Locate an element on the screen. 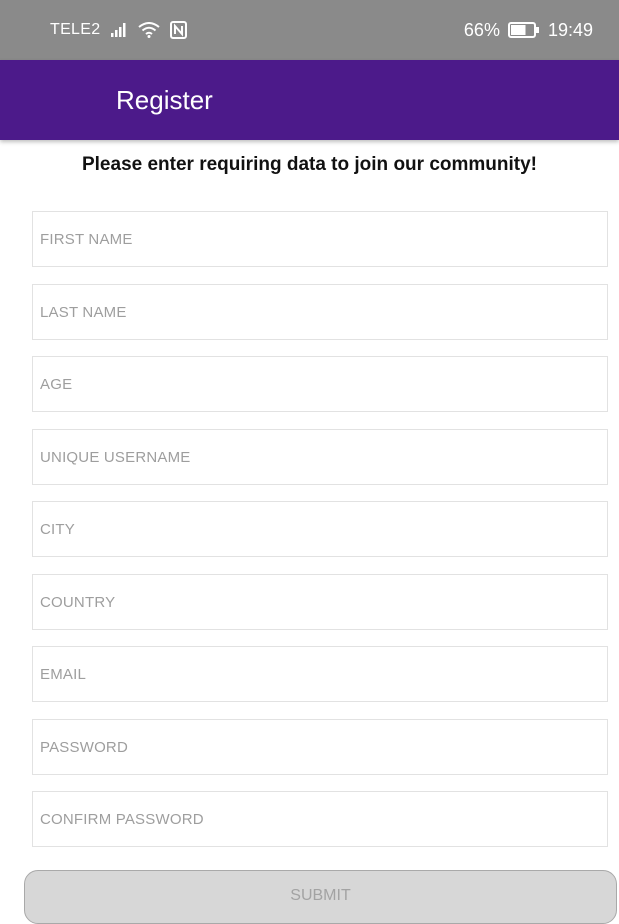  age-input is located at coordinates (320, 384).